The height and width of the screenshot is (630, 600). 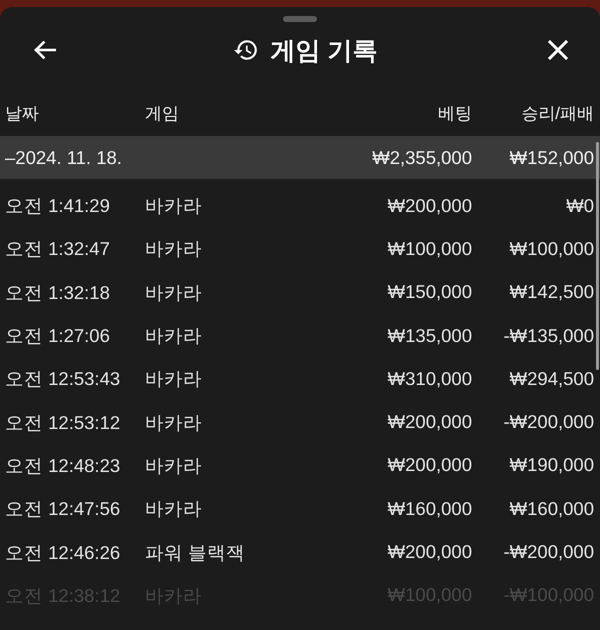 I want to click on total-result-cell-text: ₩152,000, so click(x=551, y=157).